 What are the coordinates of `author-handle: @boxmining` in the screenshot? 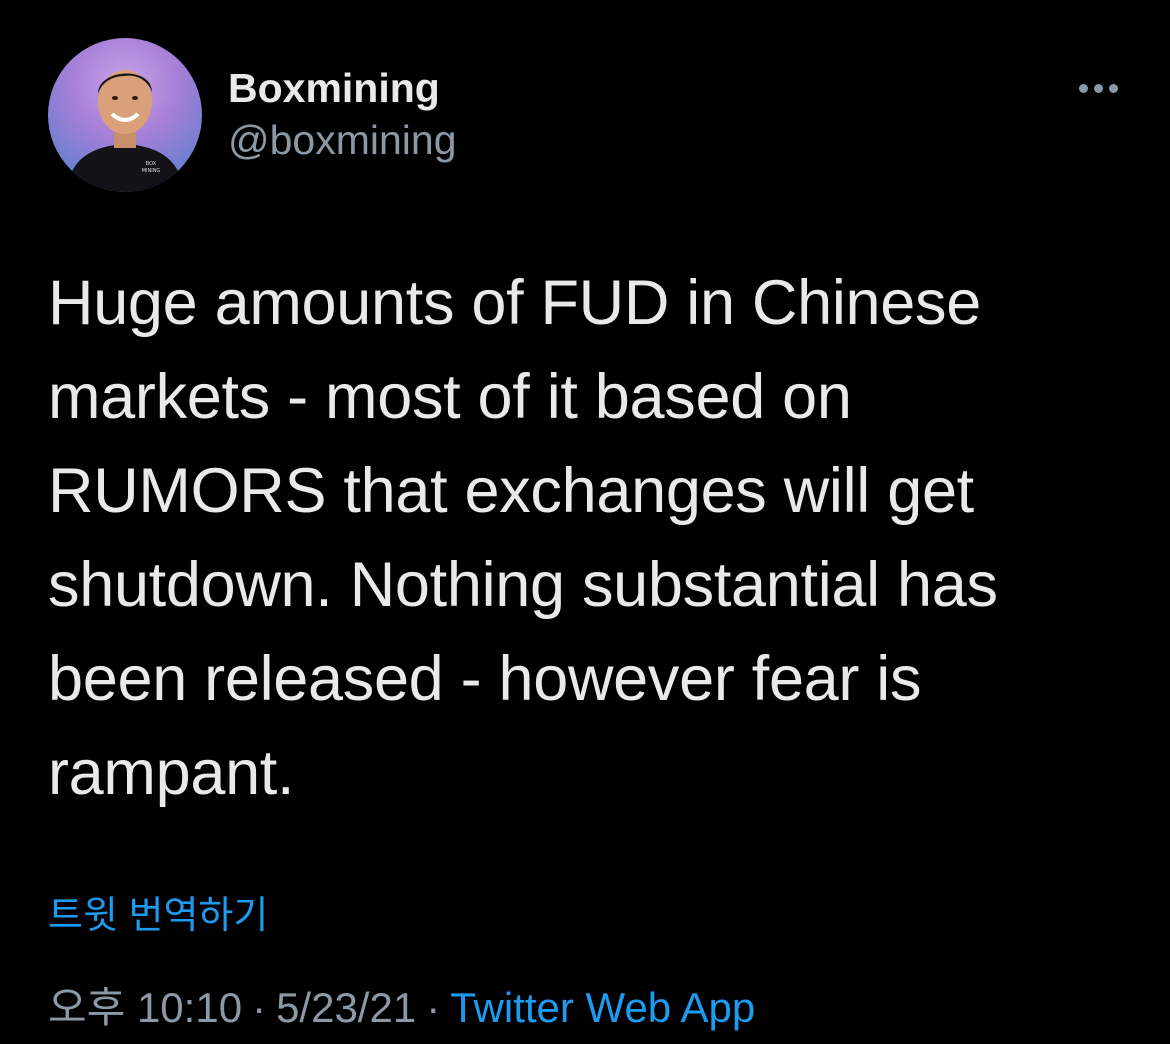 It's located at (342, 140).